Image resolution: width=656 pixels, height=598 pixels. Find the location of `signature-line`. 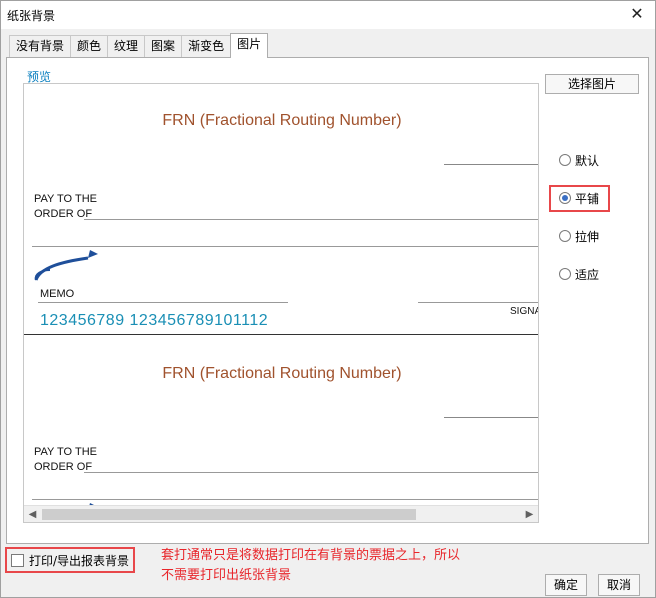

signature-line is located at coordinates (478, 302).